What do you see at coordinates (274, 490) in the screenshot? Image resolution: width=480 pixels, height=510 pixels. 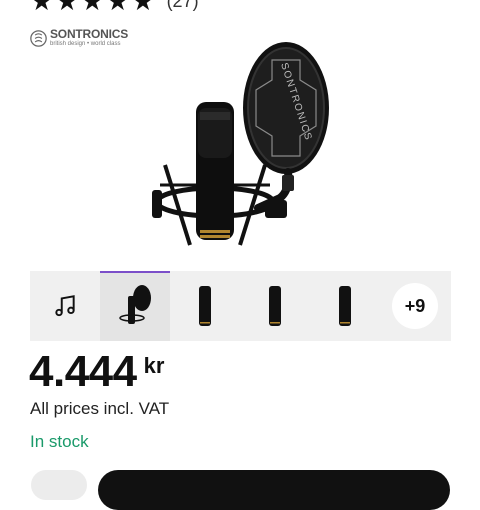 I see `add-to-cart-button` at bounding box center [274, 490].